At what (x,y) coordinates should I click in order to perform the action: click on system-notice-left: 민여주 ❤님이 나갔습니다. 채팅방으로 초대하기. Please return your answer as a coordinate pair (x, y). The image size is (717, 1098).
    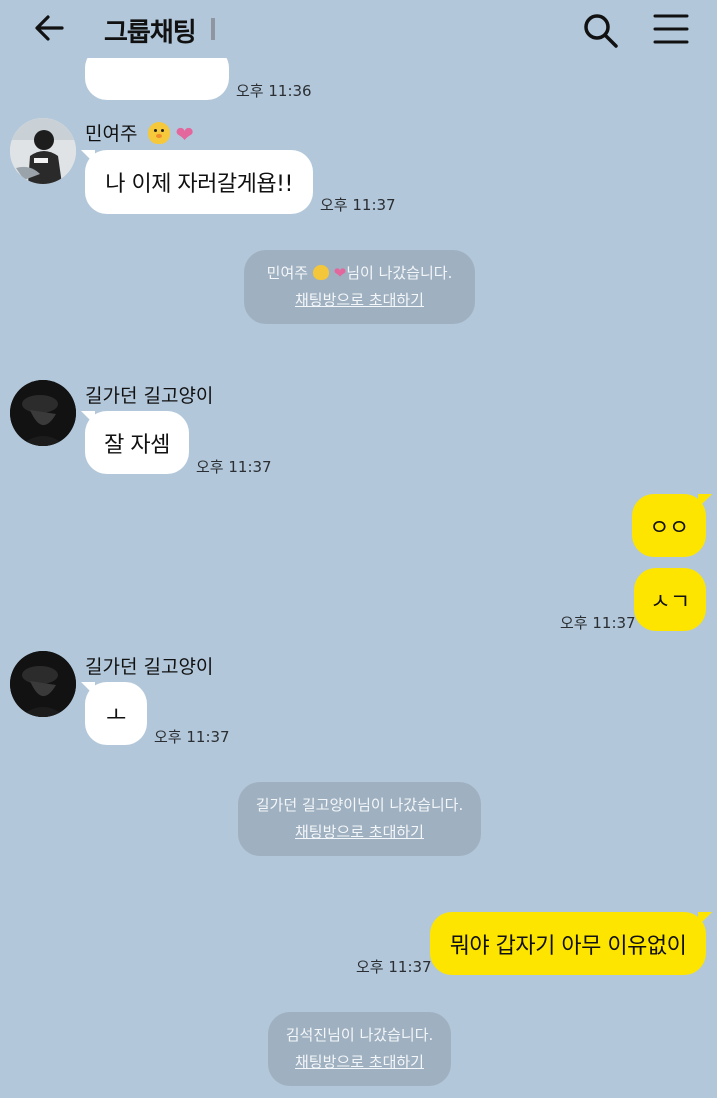
    Looking at the image, I should click on (359, 287).